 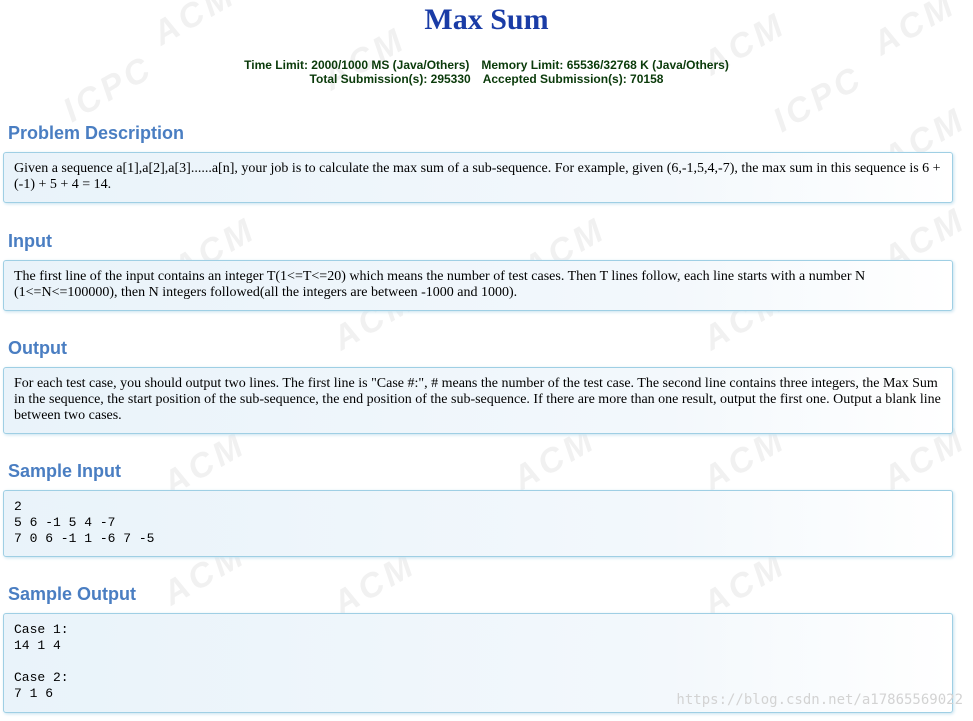 I want to click on output-heading: Output, so click(x=37, y=348).